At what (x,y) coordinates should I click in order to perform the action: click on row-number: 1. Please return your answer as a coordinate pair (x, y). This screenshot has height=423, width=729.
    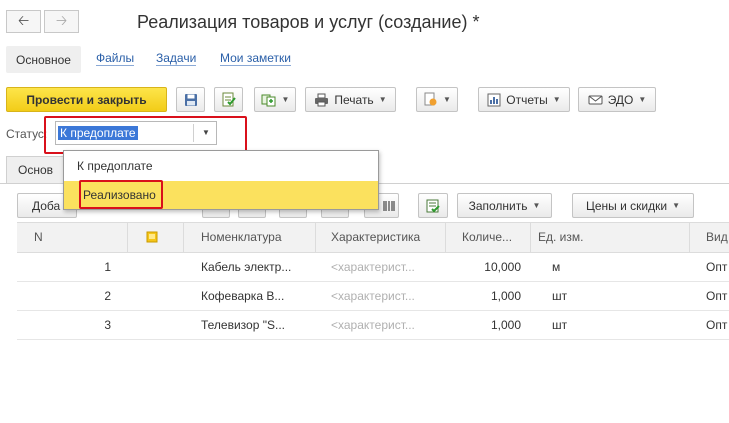
    Looking at the image, I should click on (107, 267).